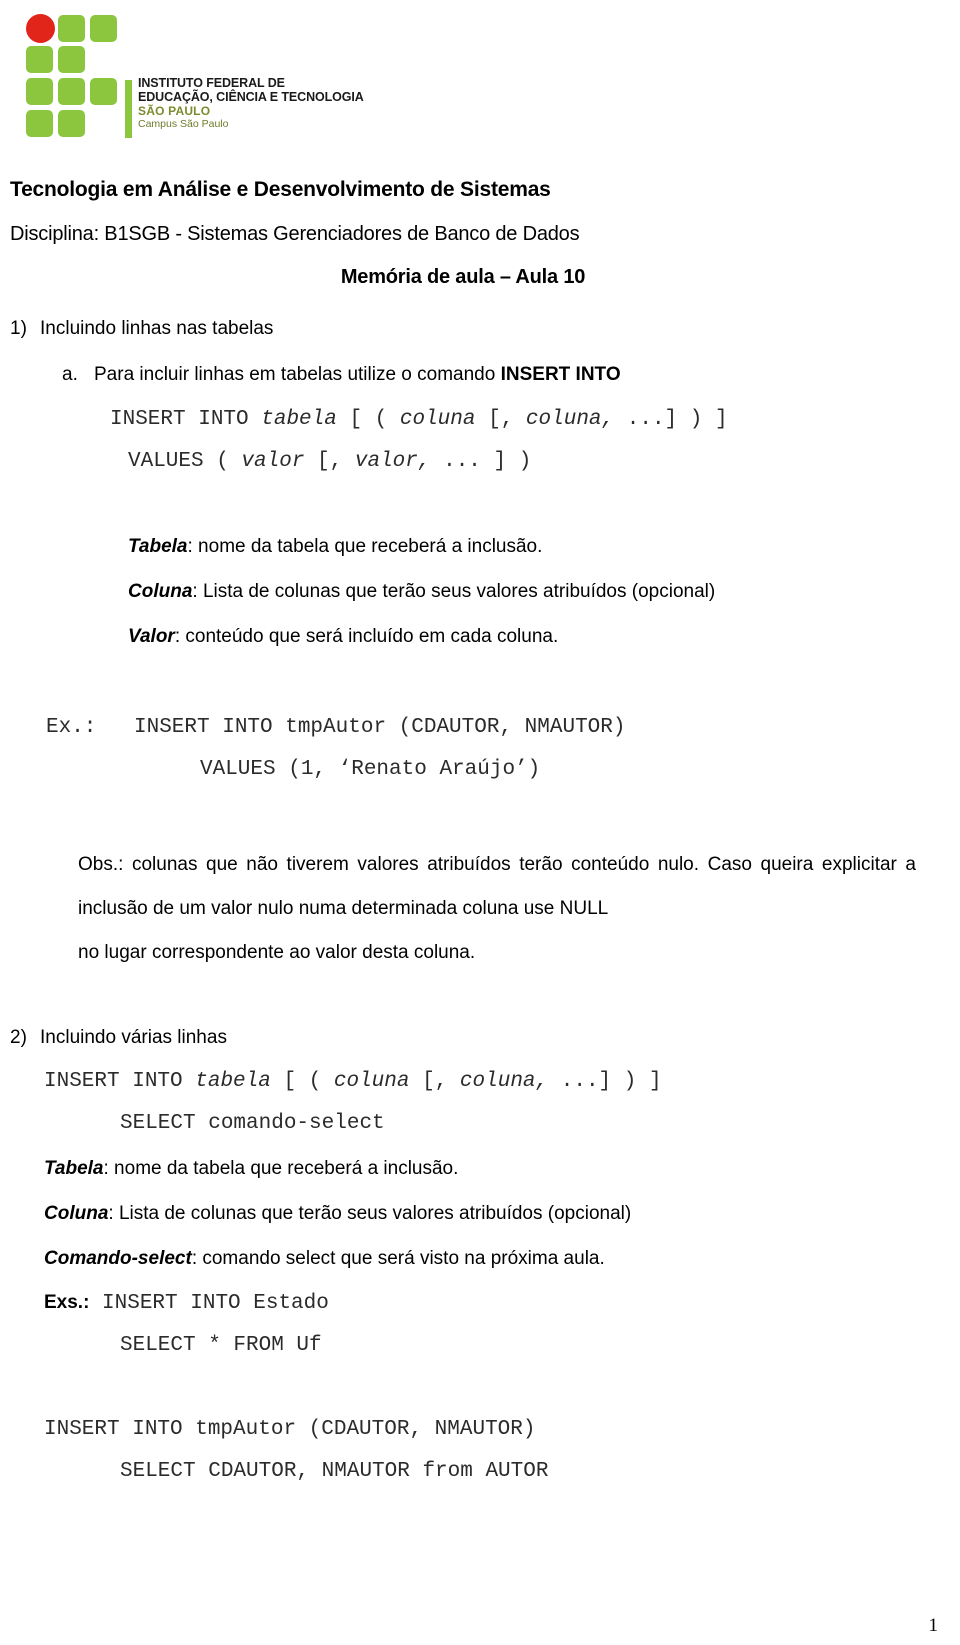 This screenshot has height=1645, width=960. I want to click on definition-term-comando-select: Comando-select, so click(118, 1258).